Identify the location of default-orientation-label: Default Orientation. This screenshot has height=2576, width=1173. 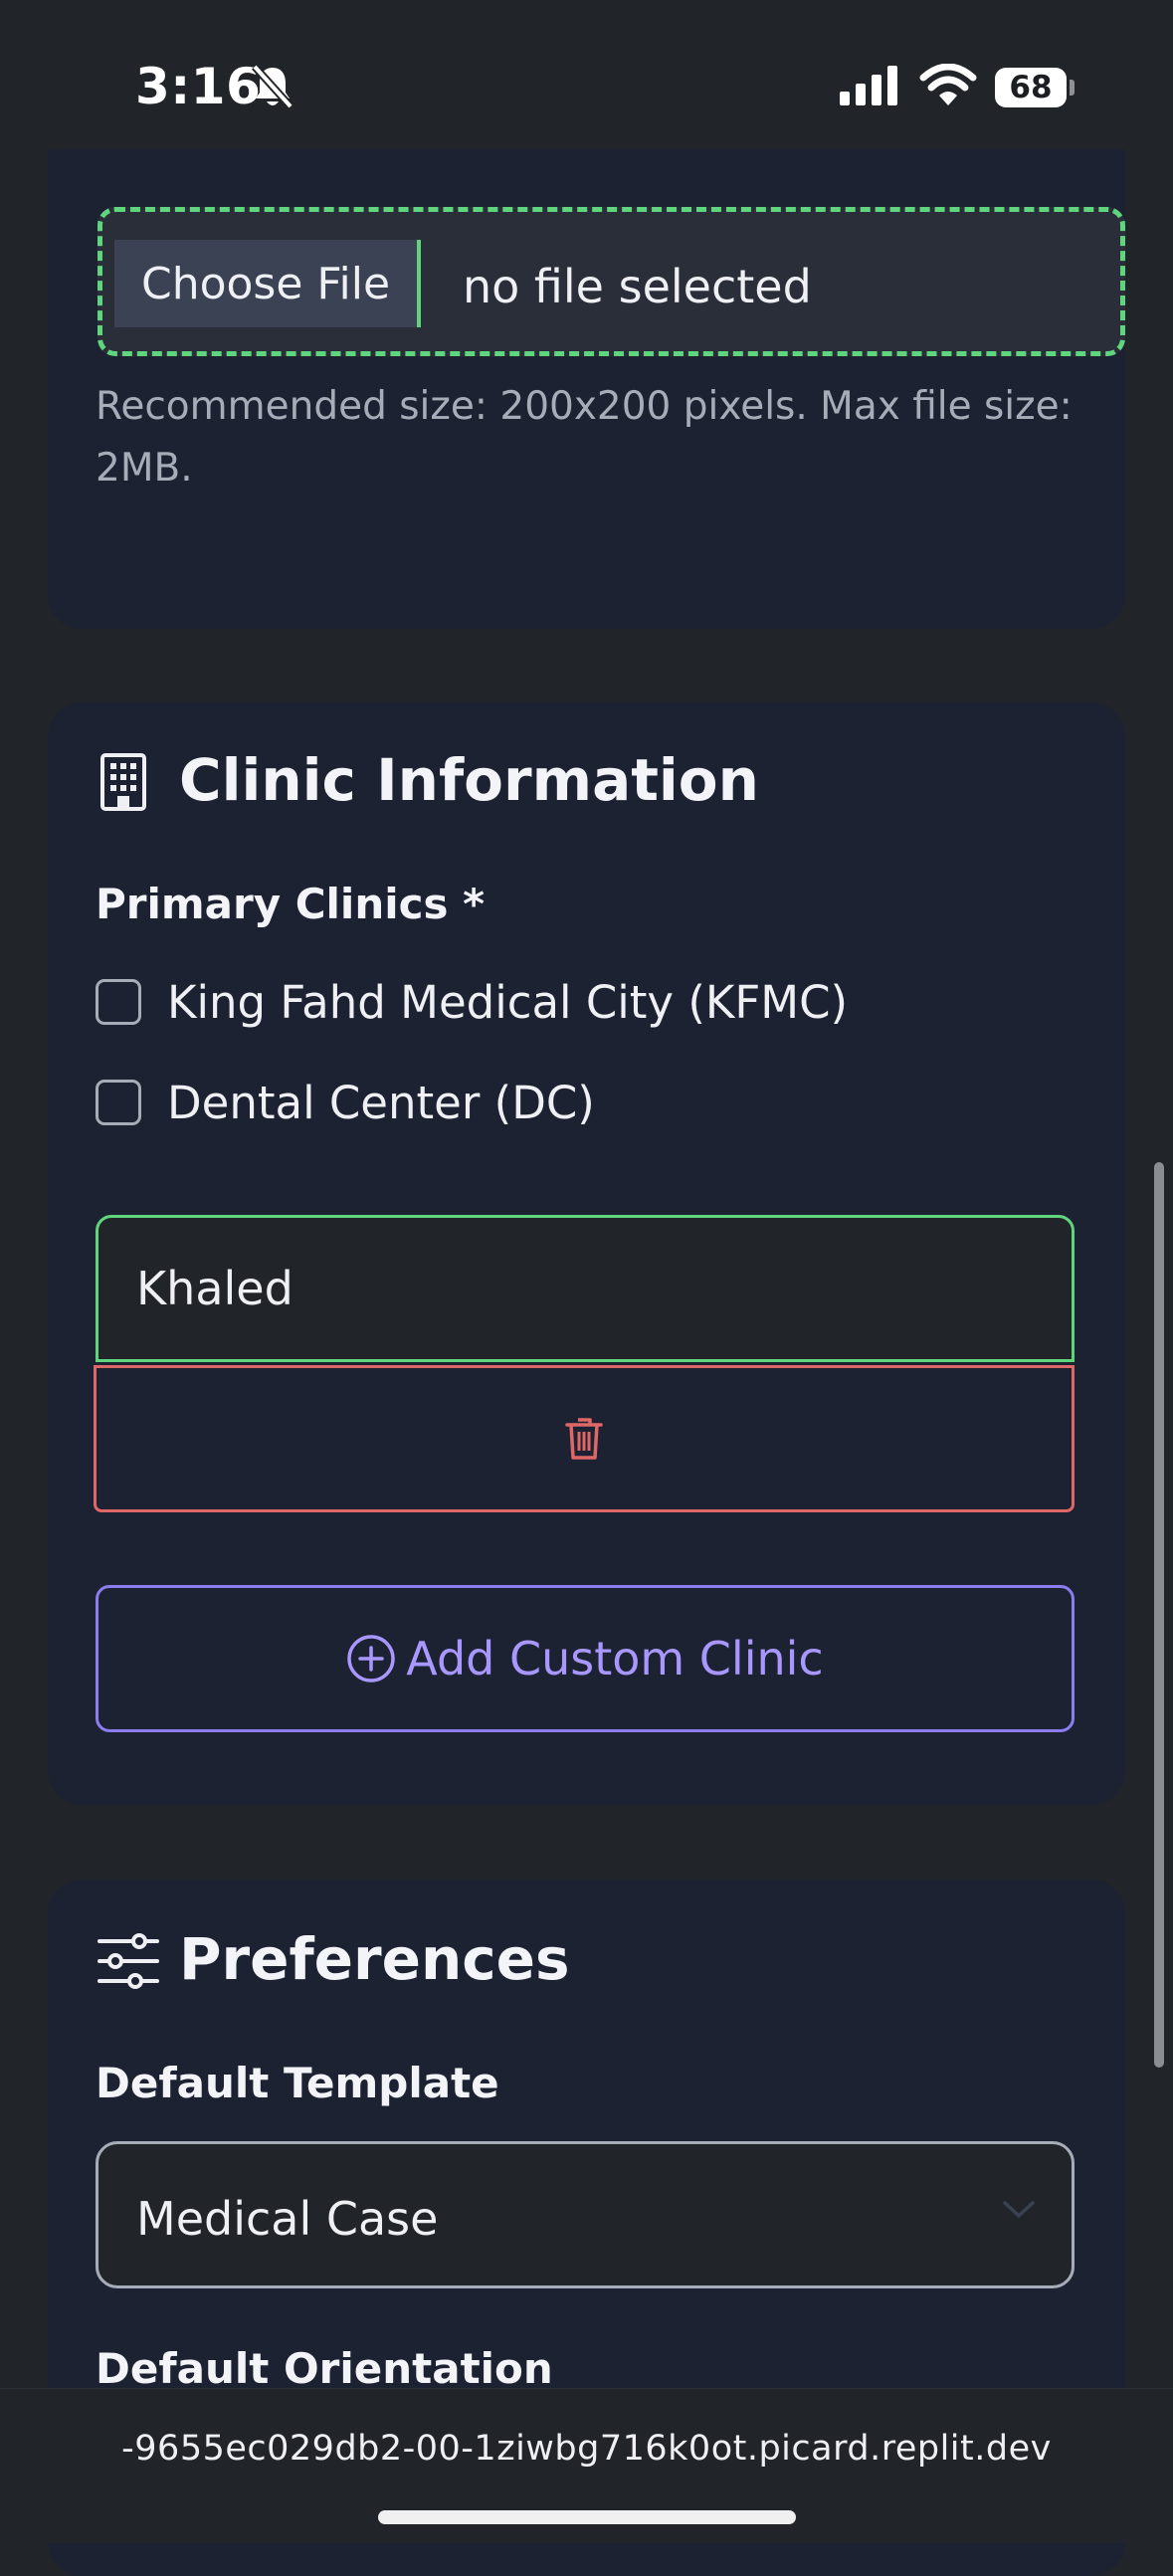
(324, 2368).